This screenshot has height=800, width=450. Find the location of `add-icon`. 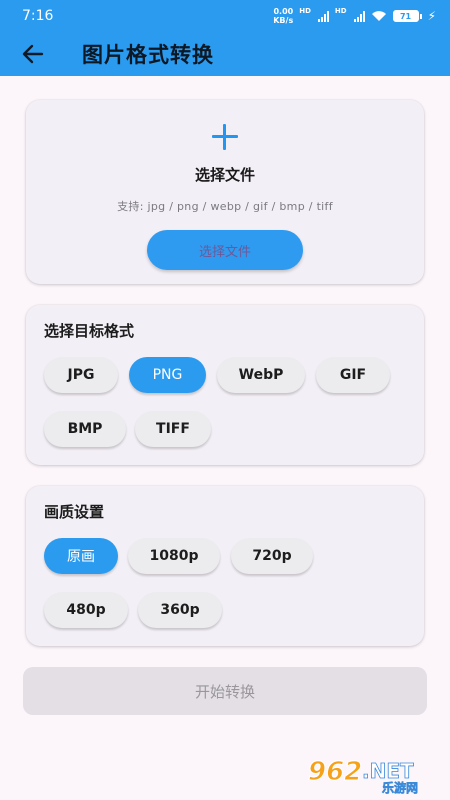

add-icon is located at coordinates (225, 137).